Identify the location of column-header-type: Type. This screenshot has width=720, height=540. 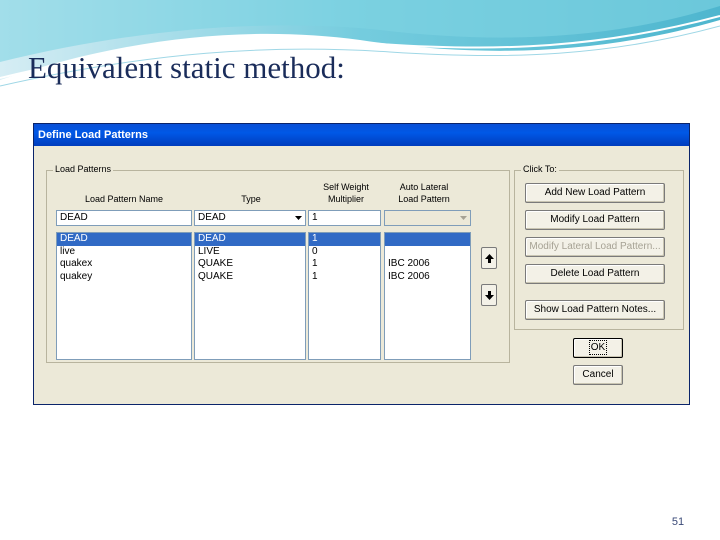
(251, 199).